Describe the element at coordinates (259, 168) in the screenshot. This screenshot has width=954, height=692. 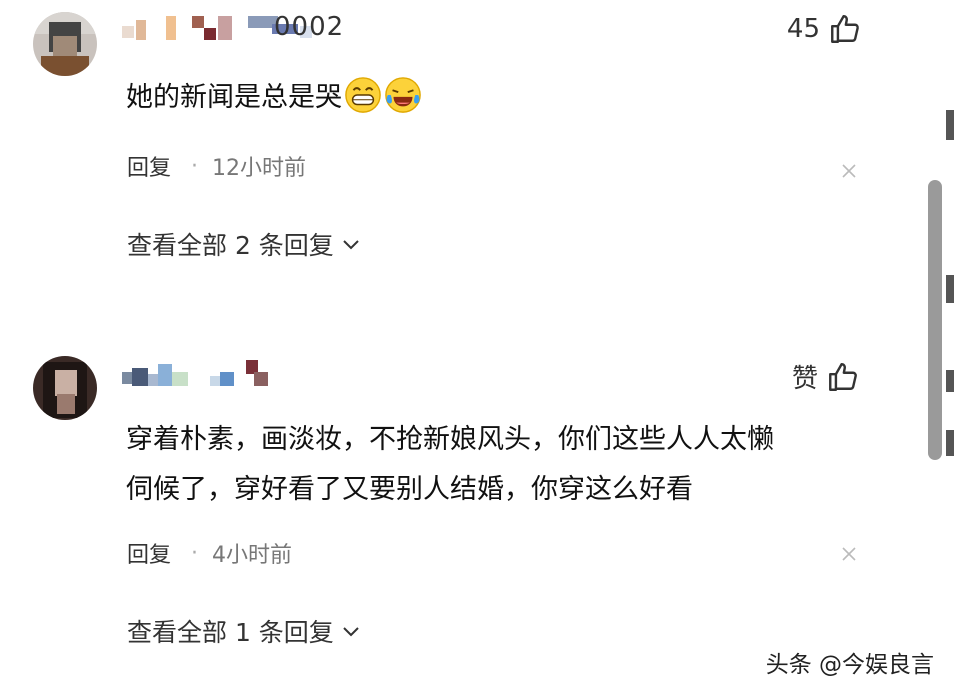
I see `timestamp: 12小时前` at that location.